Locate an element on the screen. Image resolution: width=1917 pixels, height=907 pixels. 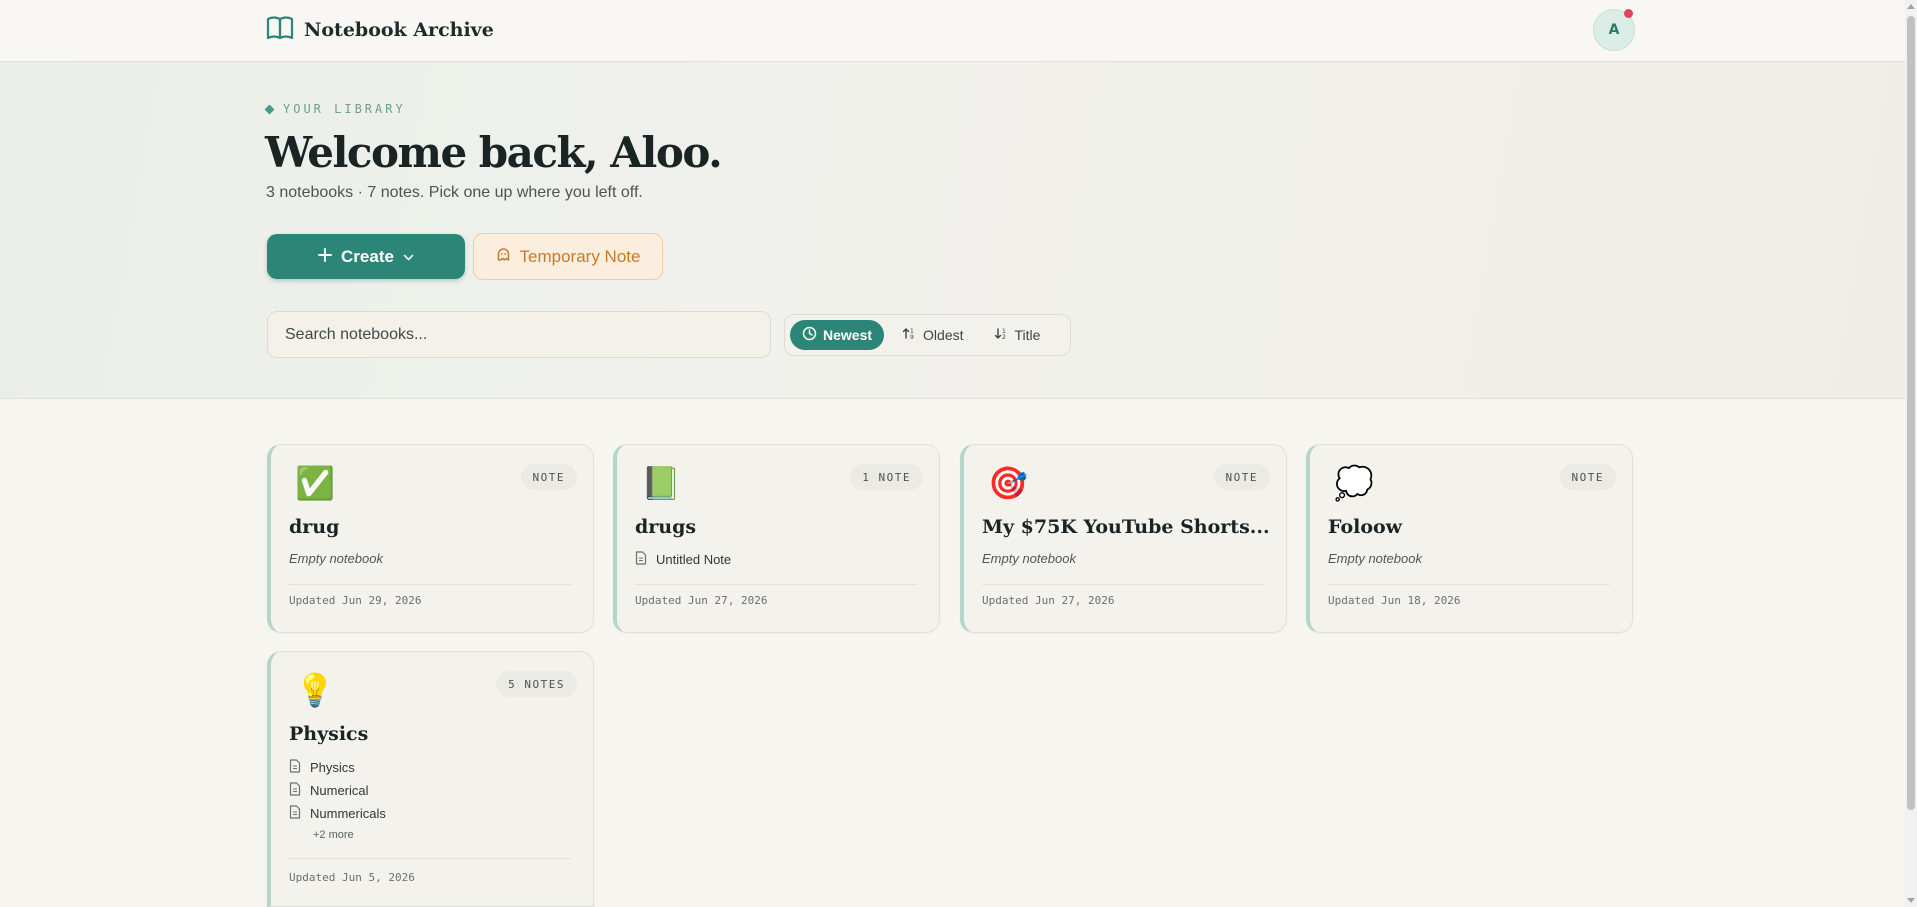
brand: Notebook Archive is located at coordinates (380, 30).